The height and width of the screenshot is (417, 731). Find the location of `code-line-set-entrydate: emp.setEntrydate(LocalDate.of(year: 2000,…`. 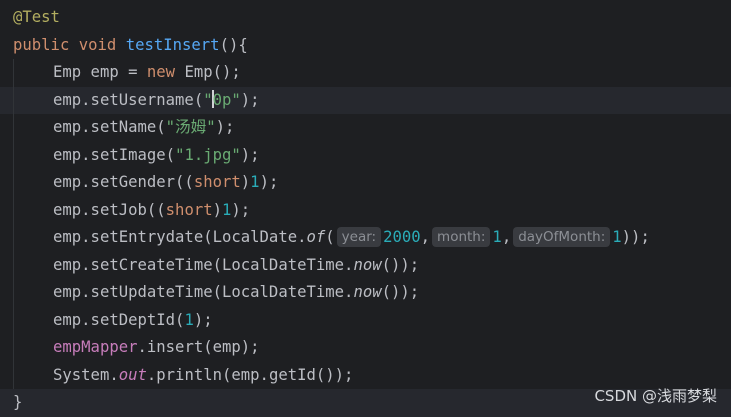

code-line-set-entrydate: emp.setEntrydate(LocalDate.of(year: 2000,… is located at coordinates (365, 238).